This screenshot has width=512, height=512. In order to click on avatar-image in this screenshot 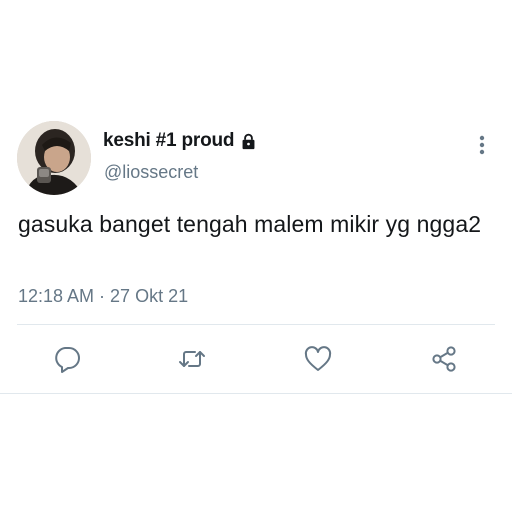, I will do `click(54, 158)`.